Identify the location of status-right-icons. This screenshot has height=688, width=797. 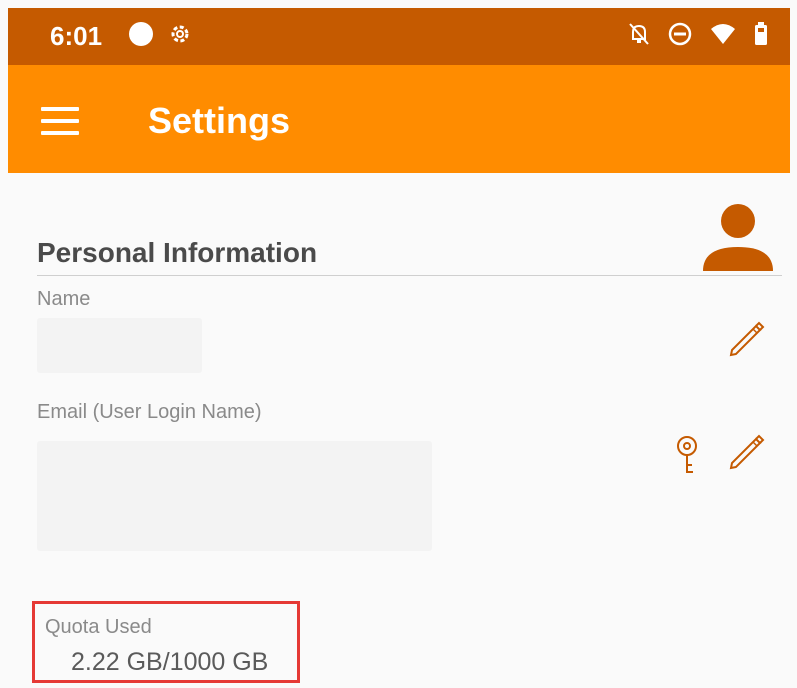
(698, 36).